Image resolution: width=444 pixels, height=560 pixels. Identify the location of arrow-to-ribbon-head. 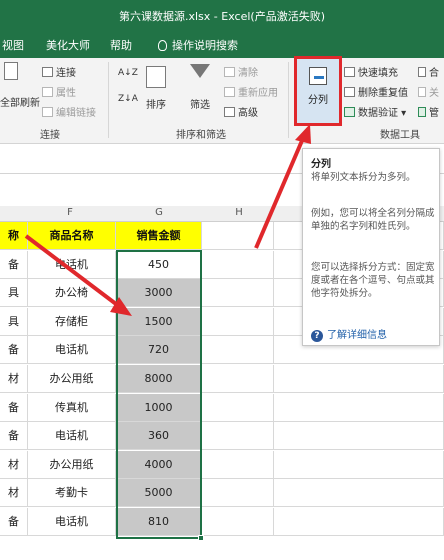
(303, 134).